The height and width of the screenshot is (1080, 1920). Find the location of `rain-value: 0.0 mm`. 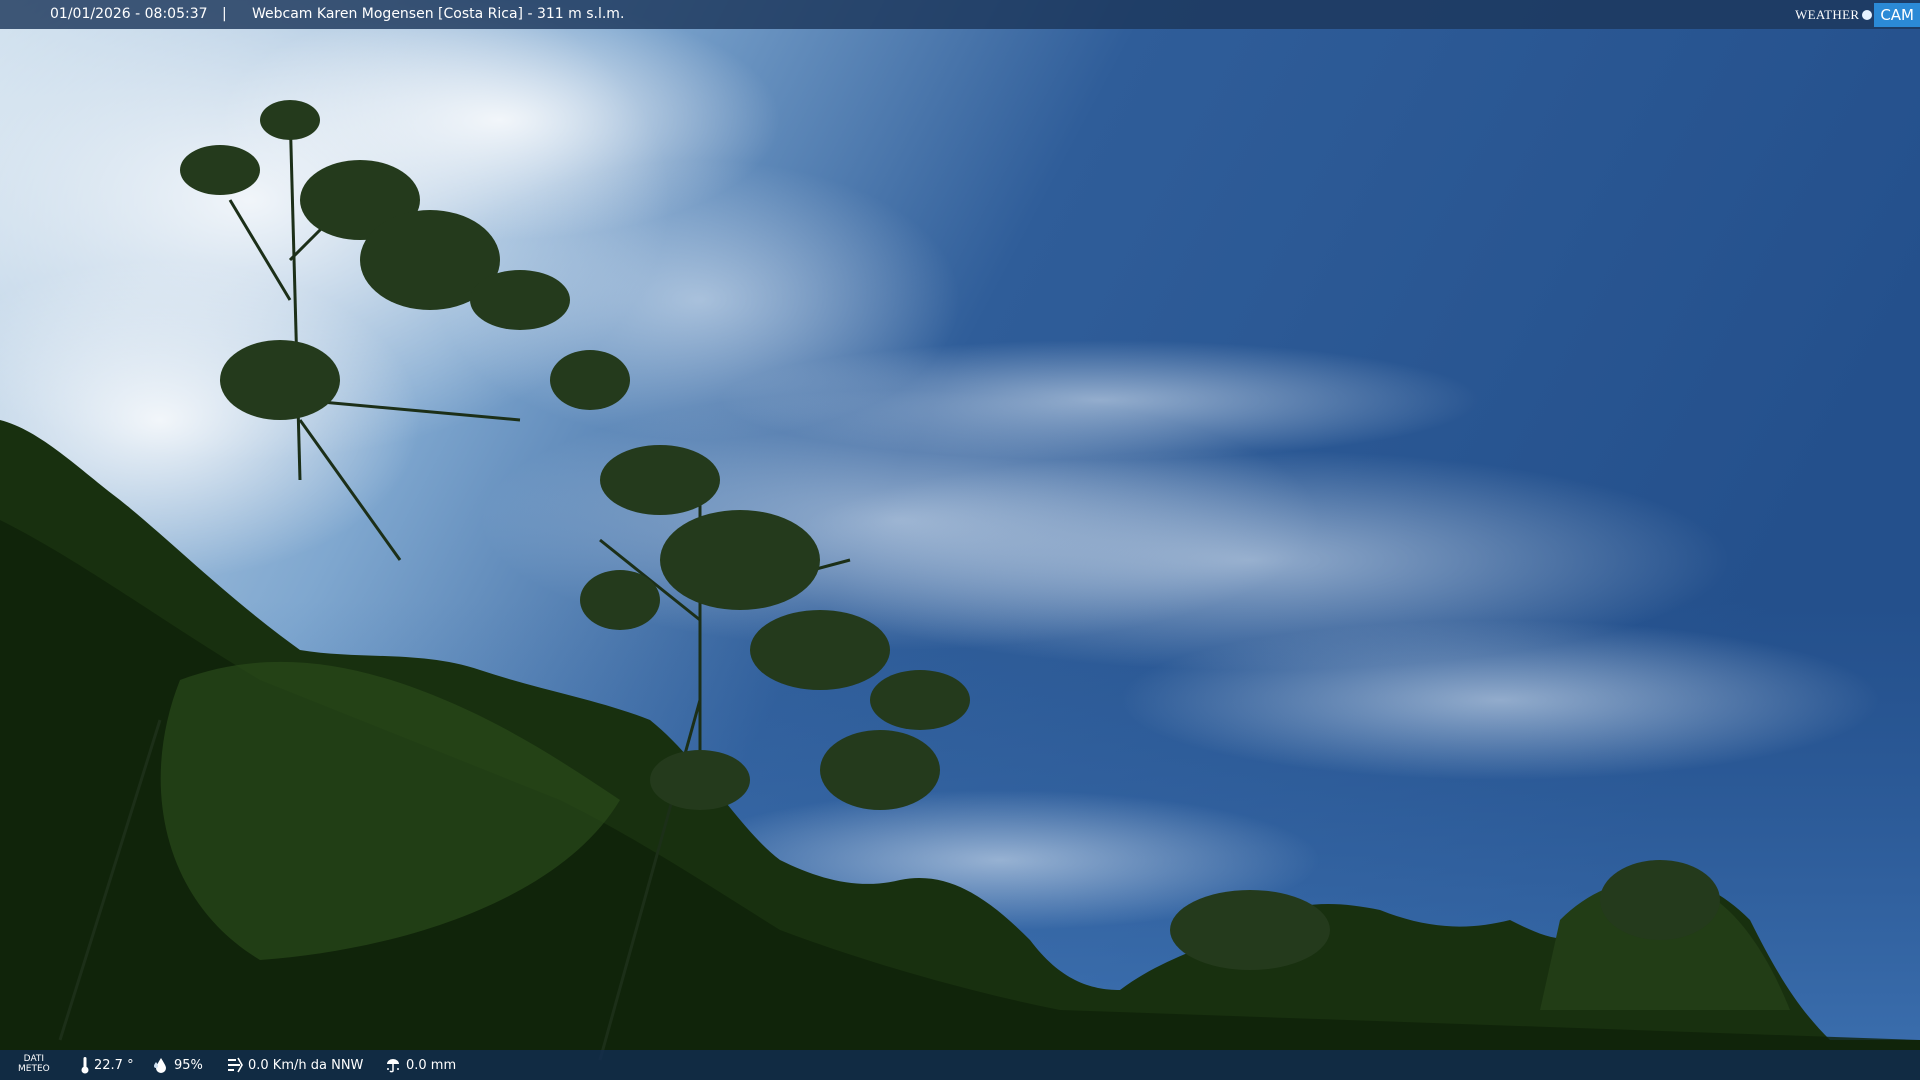

rain-value: 0.0 mm is located at coordinates (431, 1065).